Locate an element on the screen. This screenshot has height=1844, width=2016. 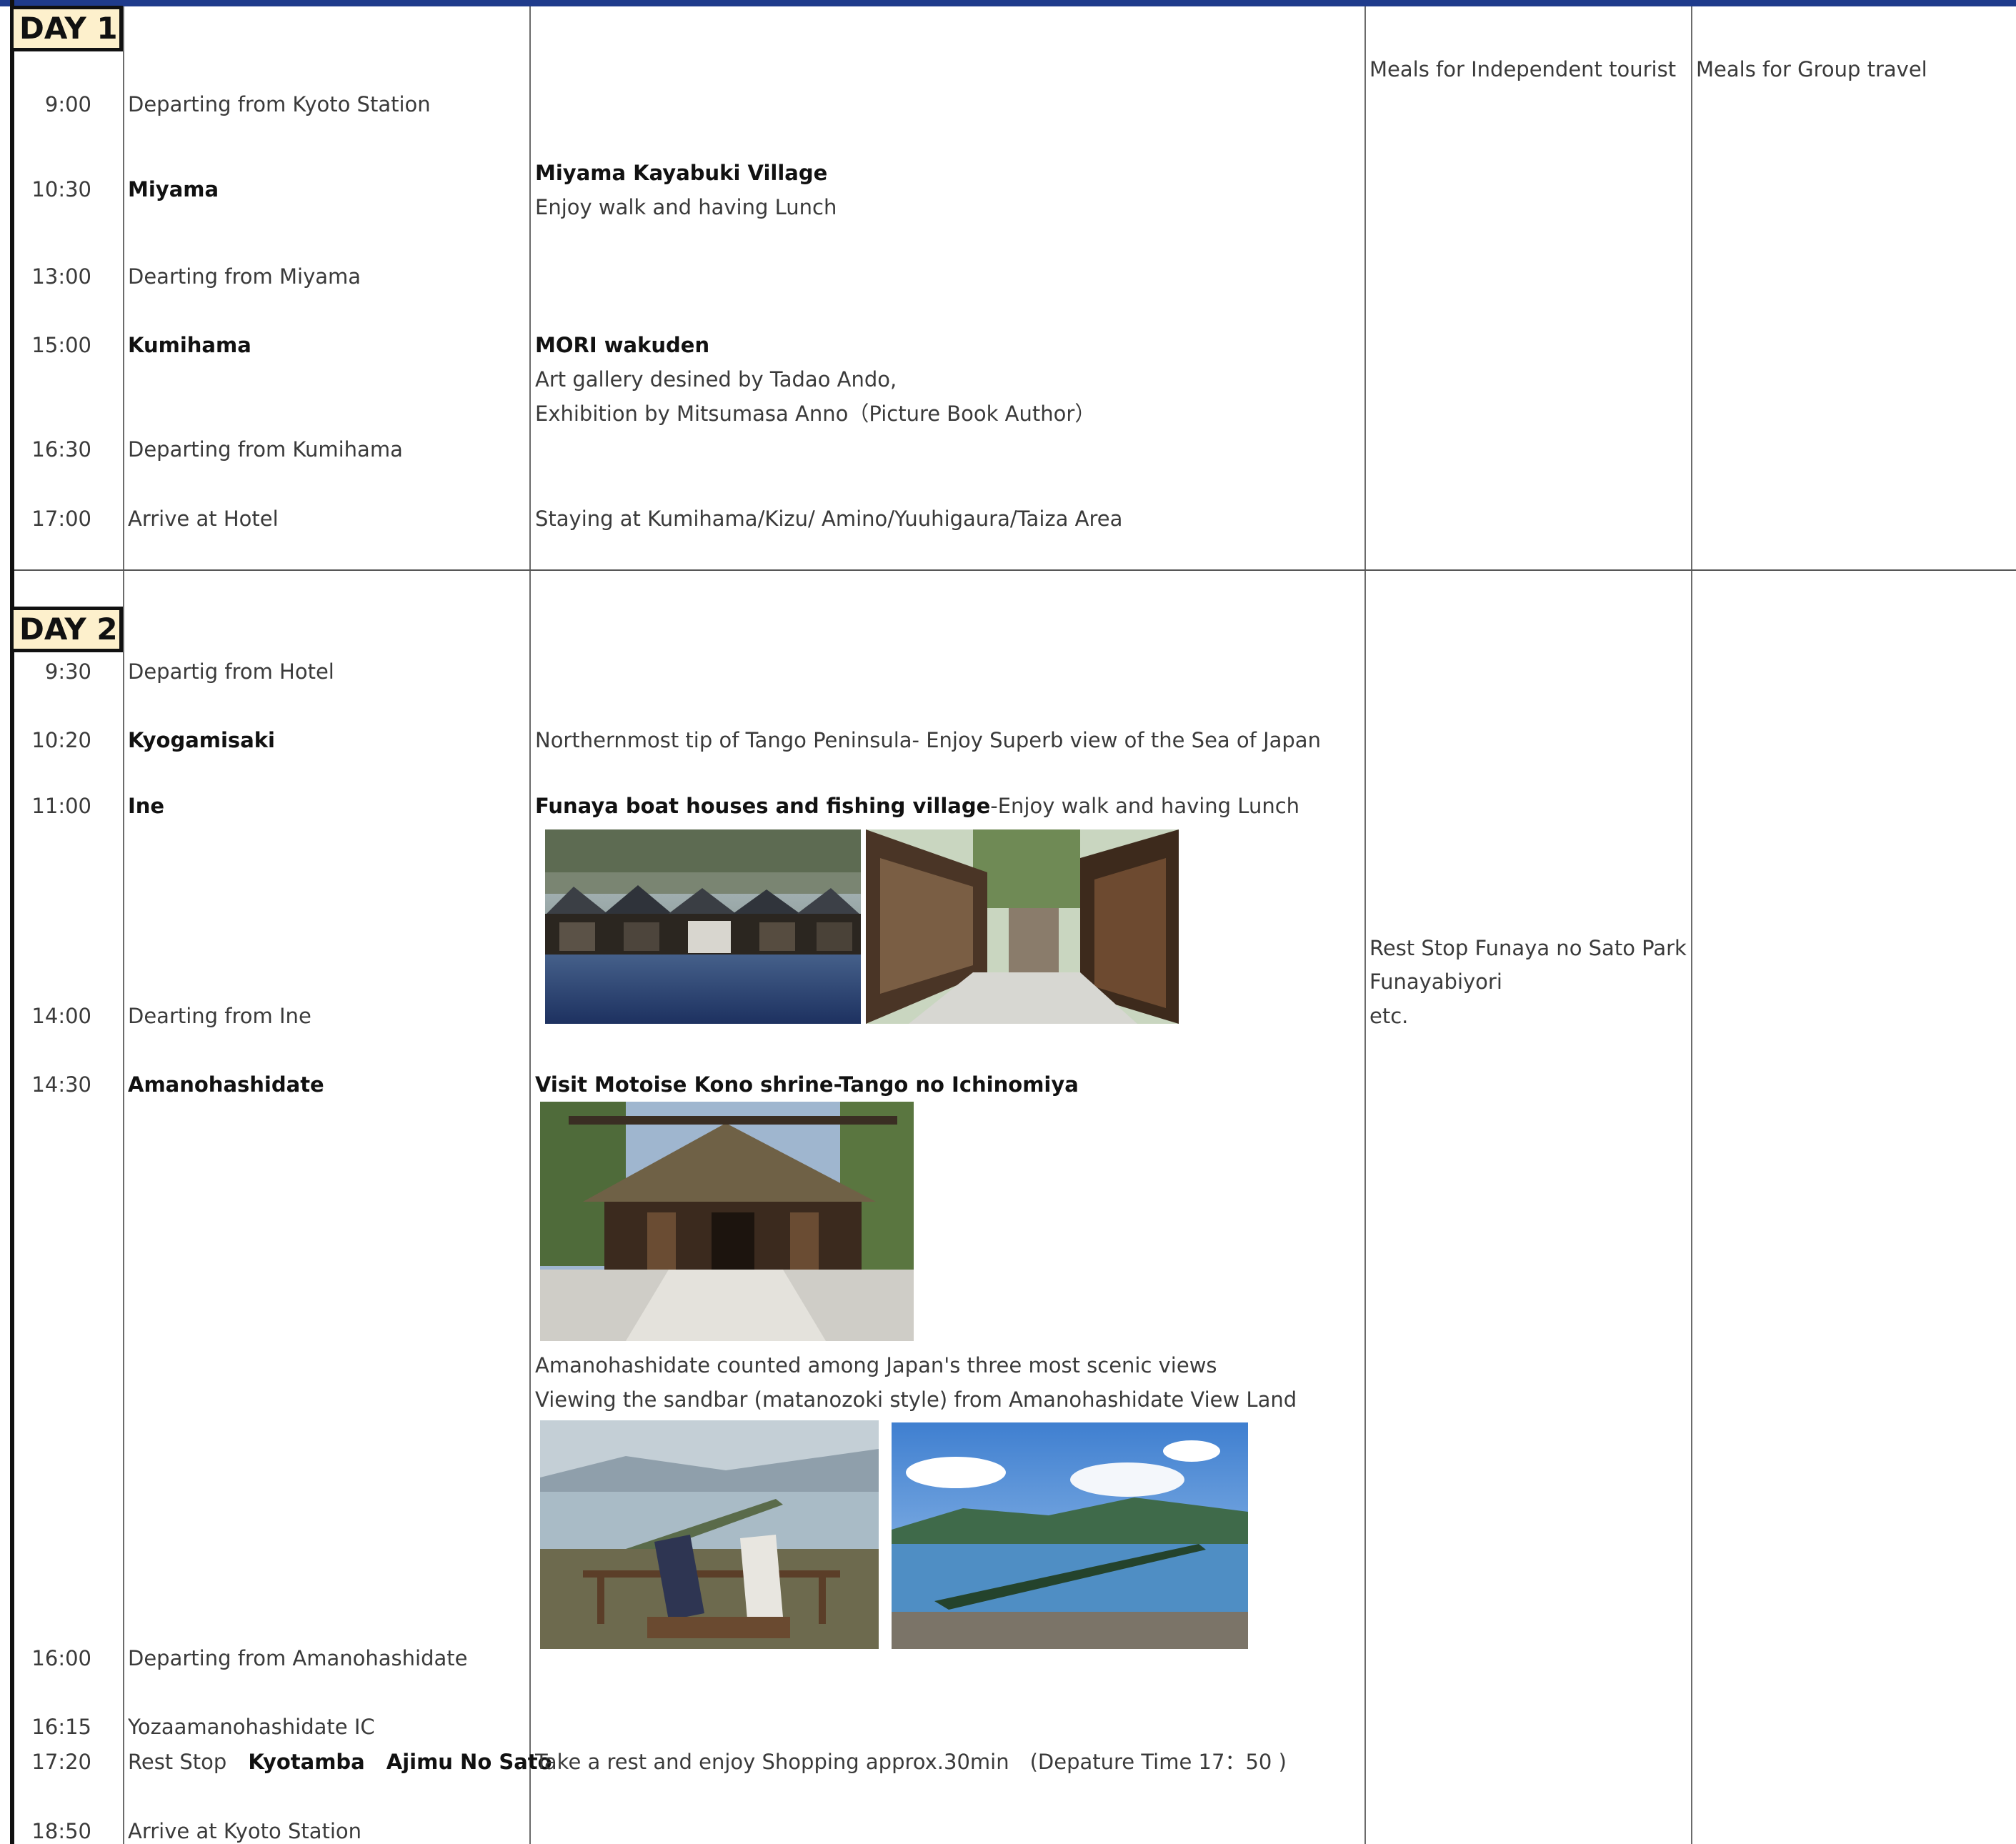
funaya-boathouses-photo is located at coordinates (703, 926).